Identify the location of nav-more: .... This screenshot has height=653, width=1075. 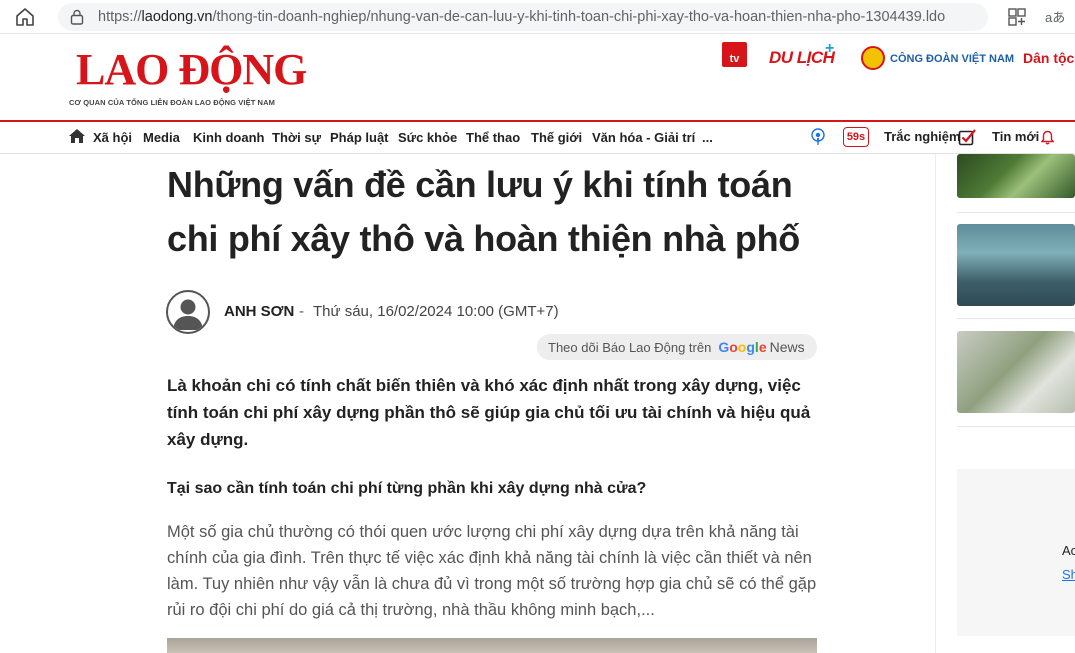
(707, 137).